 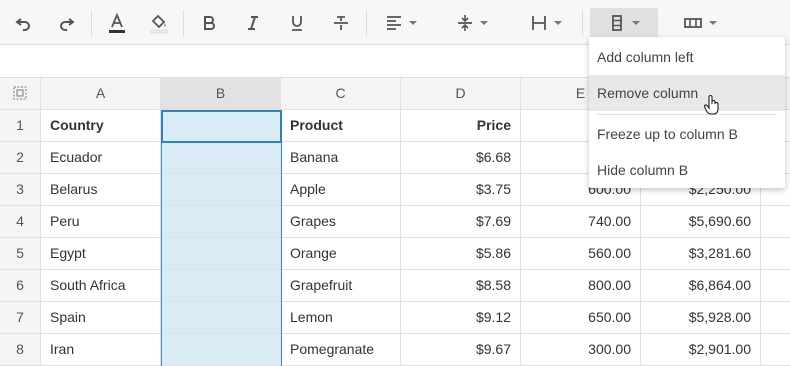 What do you see at coordinates (101, 350) in the screenshot?
I see `table-cell: Iran` at bounding box center [101, 350].